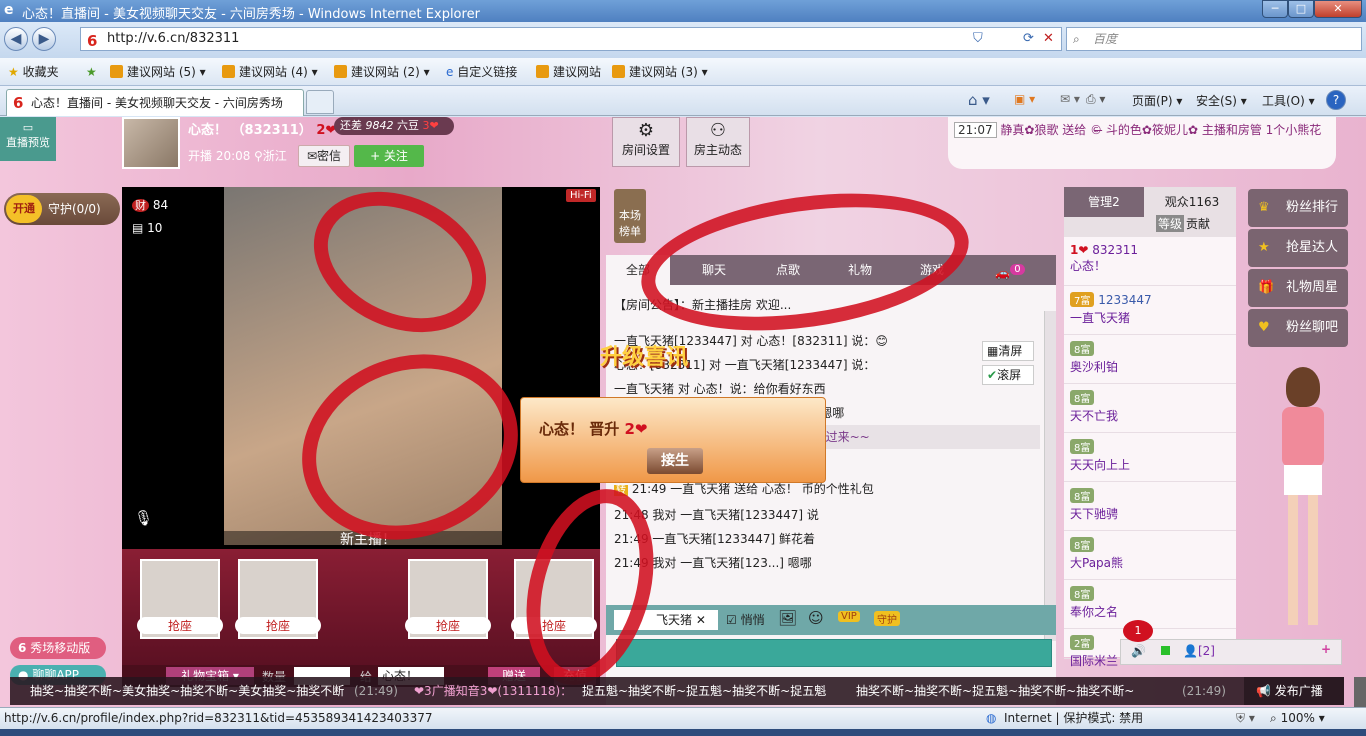 The image size is (1366, 736). I want to click on vip-emoji-button: VIP, so click(849, 616).